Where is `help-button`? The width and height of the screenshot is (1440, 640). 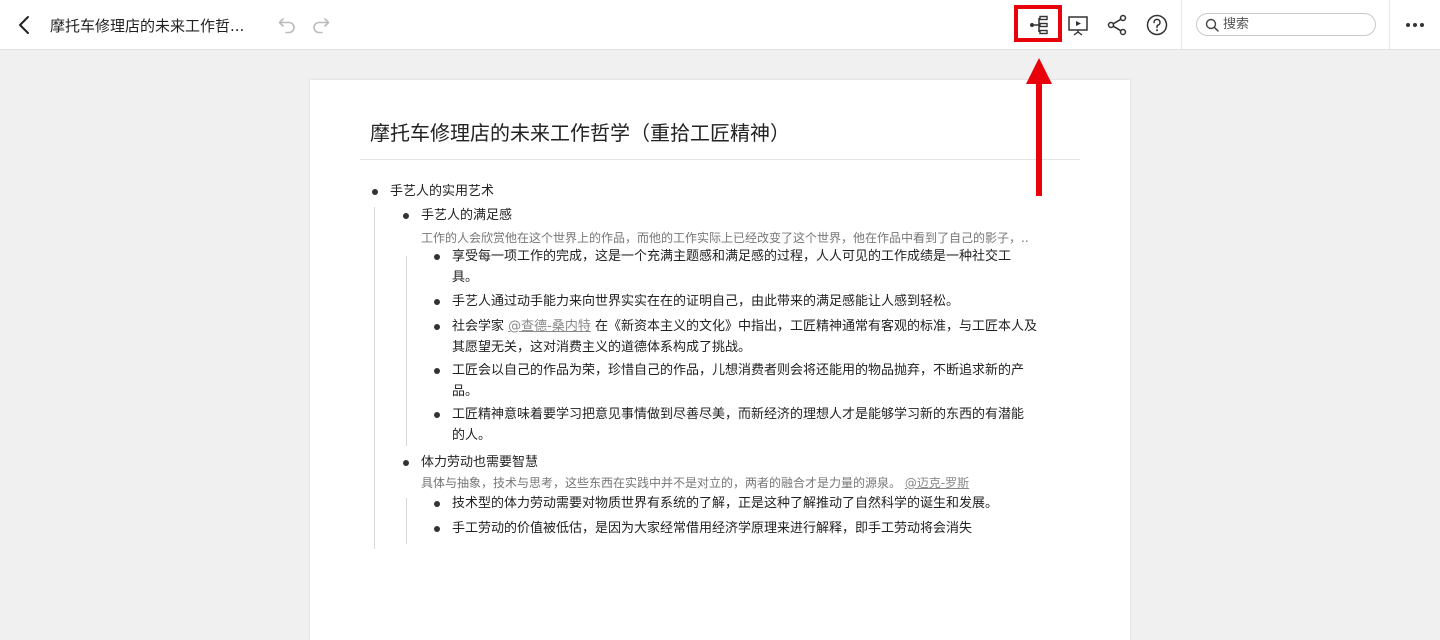 help-button is located at coordinates (1157, 25).